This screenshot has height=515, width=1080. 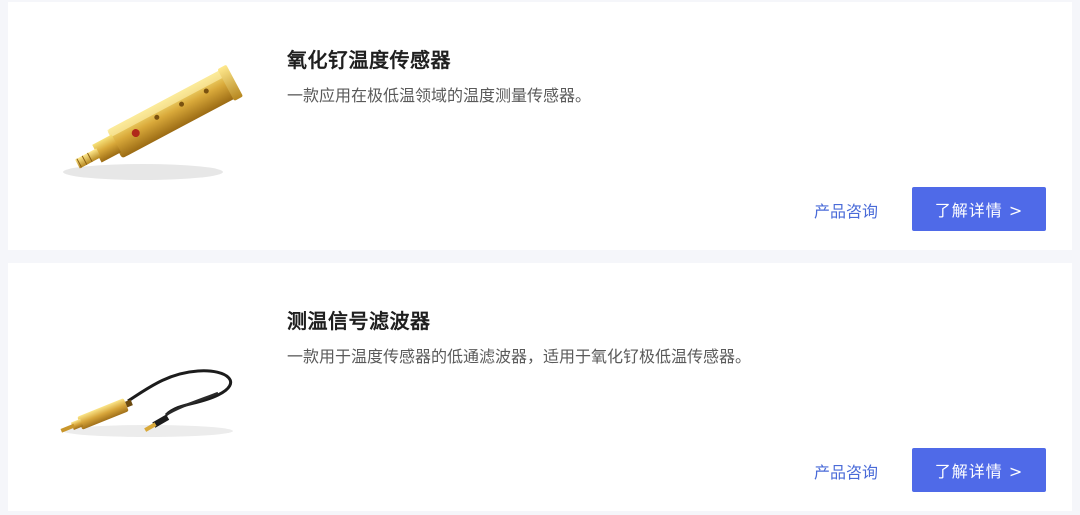 I want to click on product-title: 测温信号滤波器, so click(x=359, y=321).